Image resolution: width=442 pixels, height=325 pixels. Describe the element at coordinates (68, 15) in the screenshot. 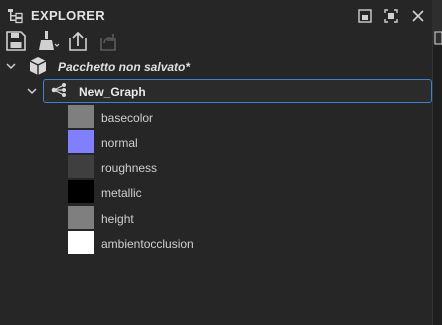

I see `panel-title: EXPLORER` at that location.